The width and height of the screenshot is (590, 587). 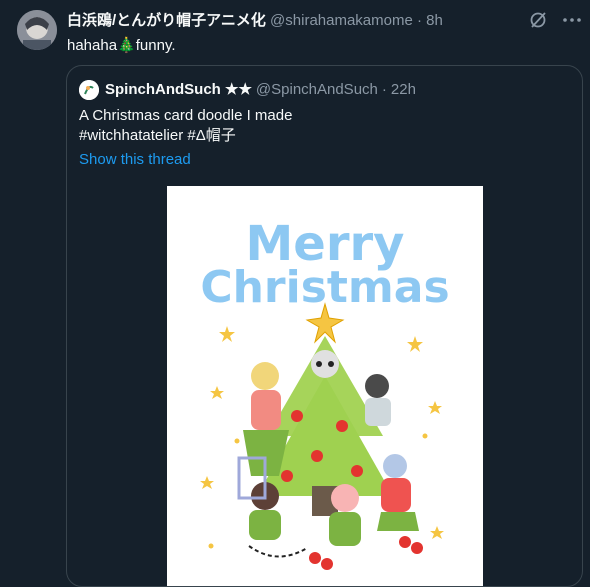 I want to click on tweet-header: 白浜鴎/とんがり帽子アニメ化 @shirahamakamome · 8h, so click(x=298, y=21).